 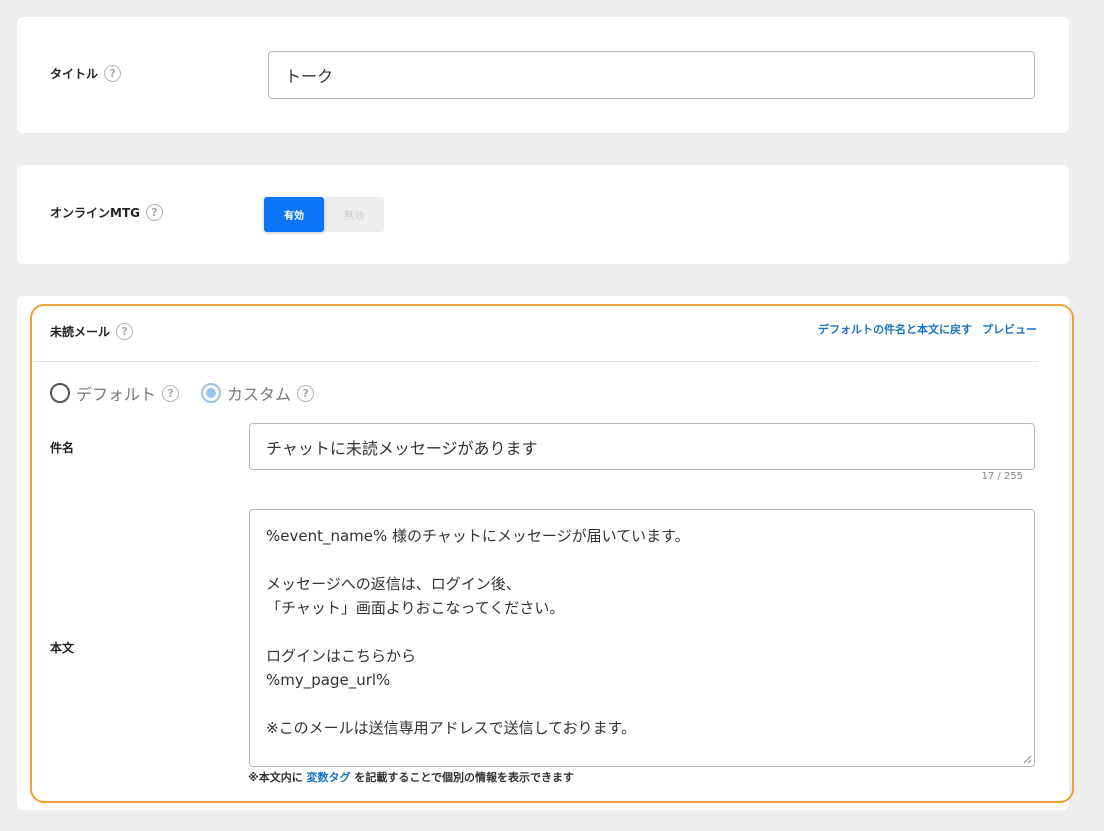 I want to click on title-label-row: タイトル ?, so click(x=86, y=73).